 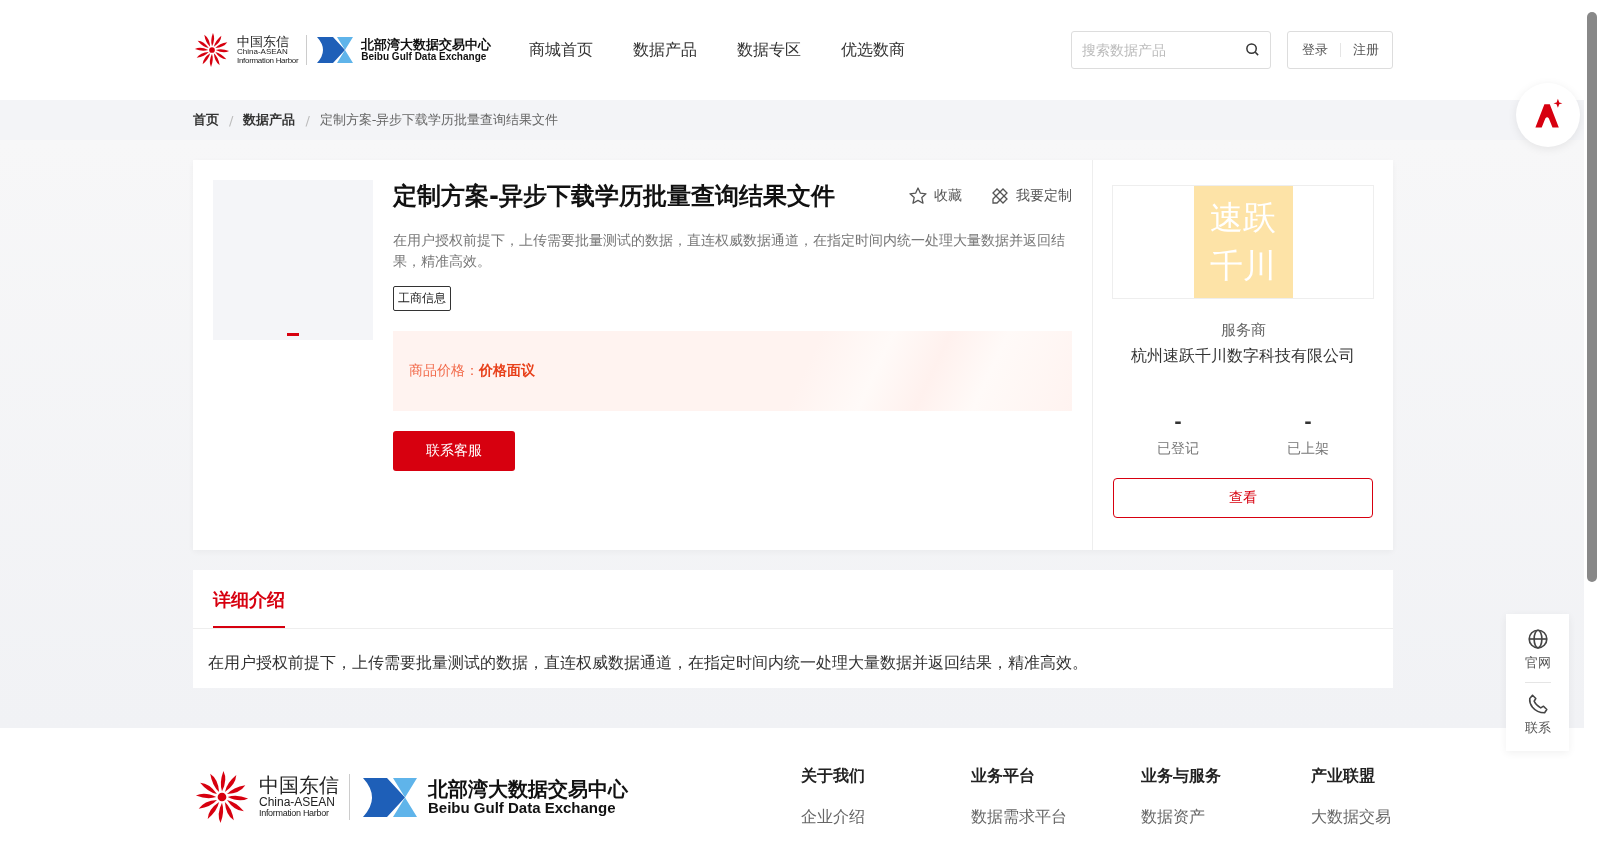 What do you see at coordinates (769, 50) in the screenshot?
I see `nav-link: 数据专区` at bounding box center [769, 50].